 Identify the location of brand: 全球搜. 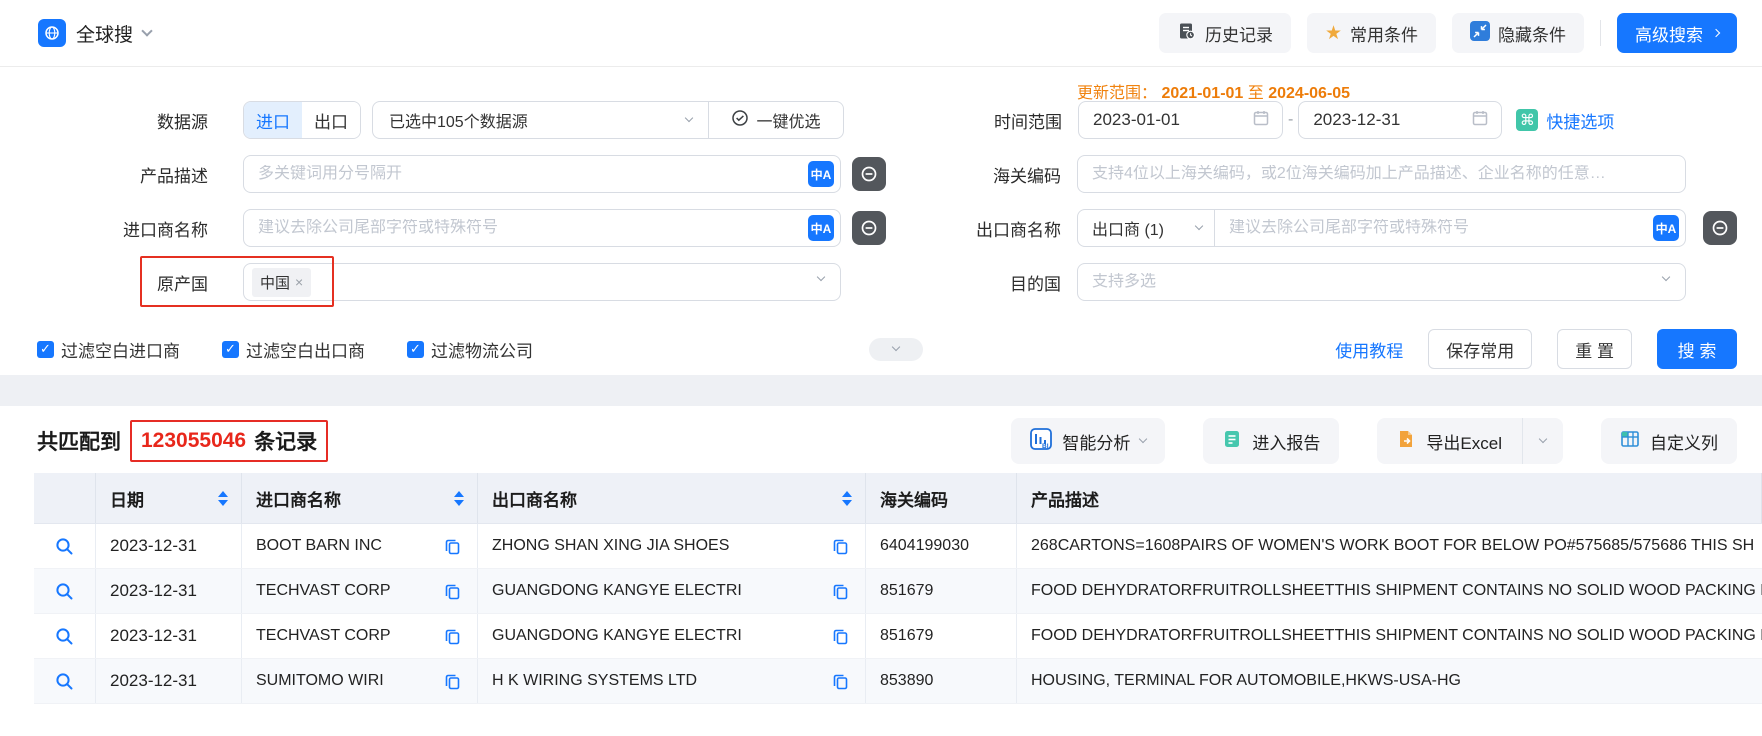
(95, 33).